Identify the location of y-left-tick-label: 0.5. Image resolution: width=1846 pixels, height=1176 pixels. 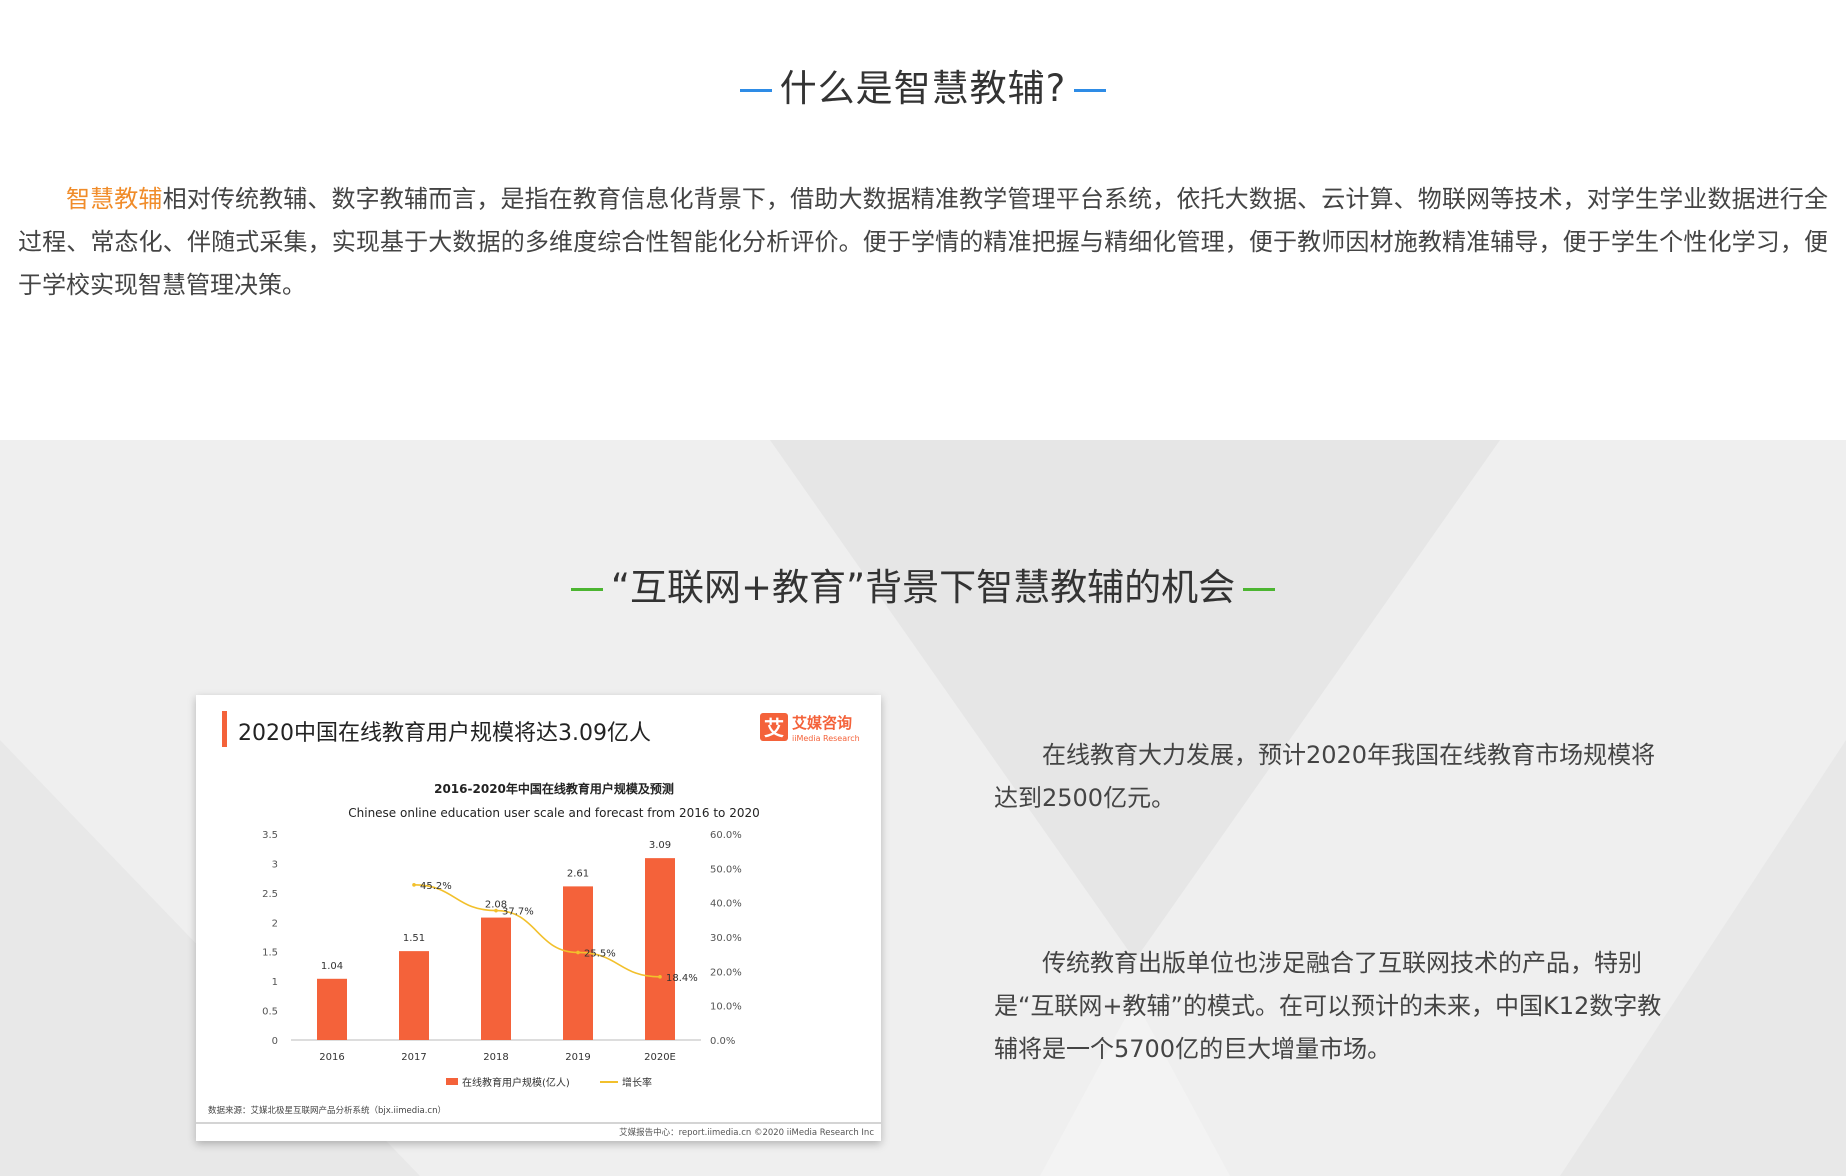
(270, 1012).